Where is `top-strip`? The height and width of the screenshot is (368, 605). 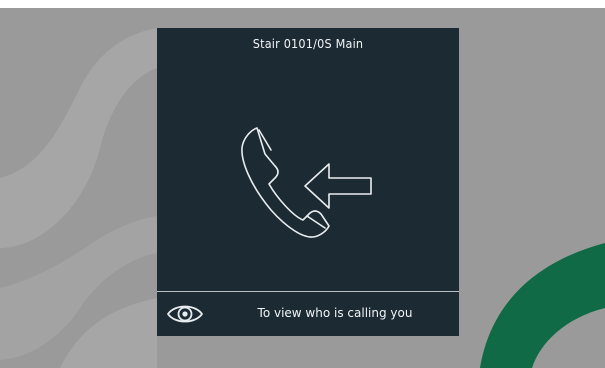
top-strip is located at coordinates (302, 4).